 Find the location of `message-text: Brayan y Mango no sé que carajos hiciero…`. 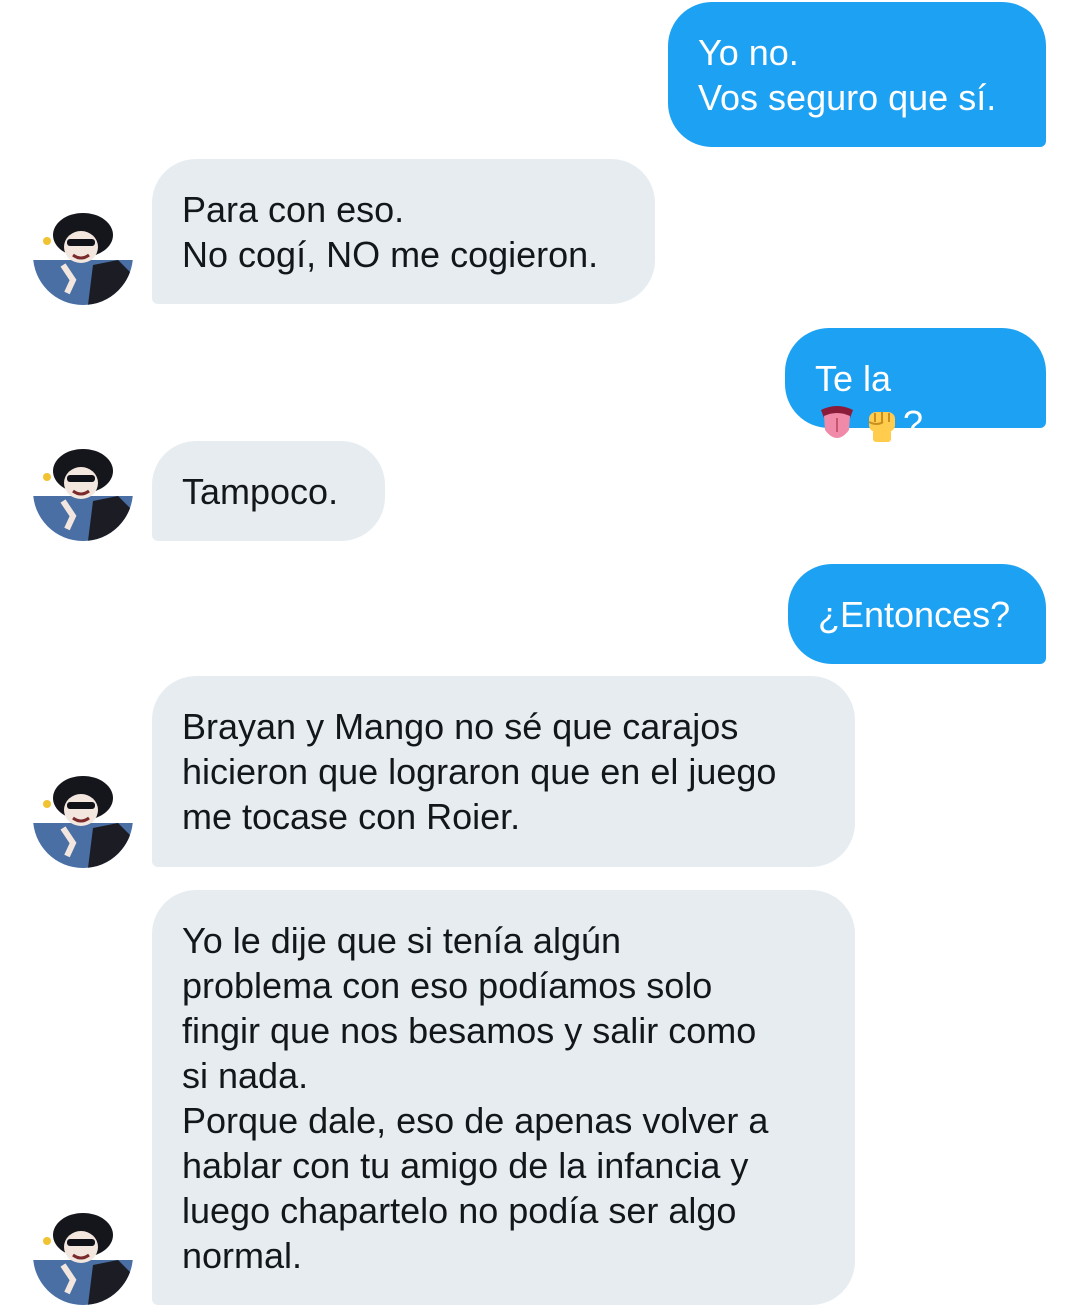

message-text: Brayan y Mango no sé que carajos hiciero… is located at coordinates (479, 771).